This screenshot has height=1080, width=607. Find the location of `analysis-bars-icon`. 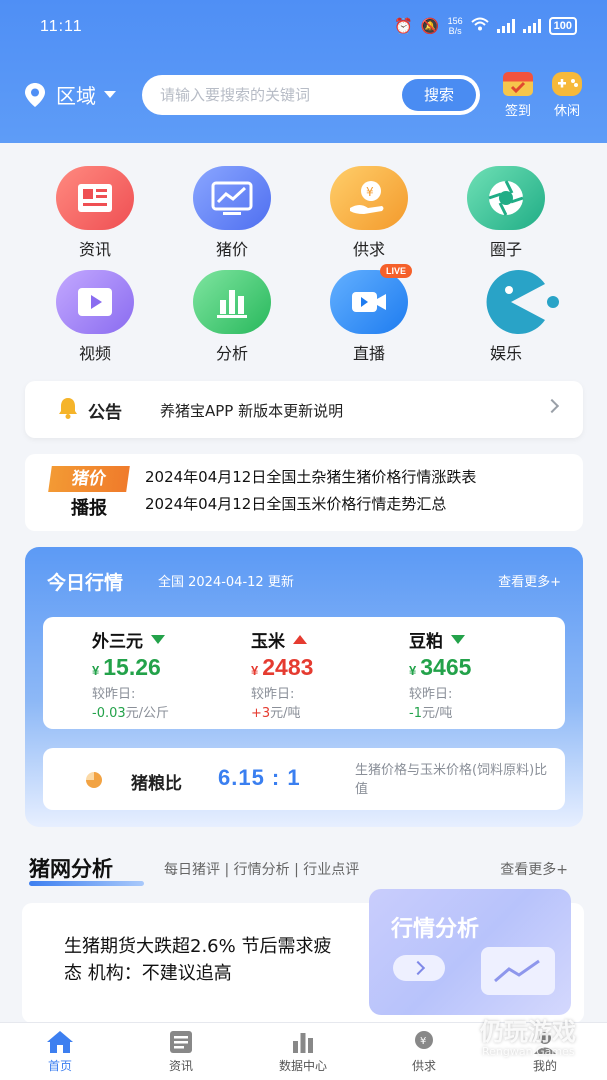

analysis-bars-icon is located at coordinates (232, 302).